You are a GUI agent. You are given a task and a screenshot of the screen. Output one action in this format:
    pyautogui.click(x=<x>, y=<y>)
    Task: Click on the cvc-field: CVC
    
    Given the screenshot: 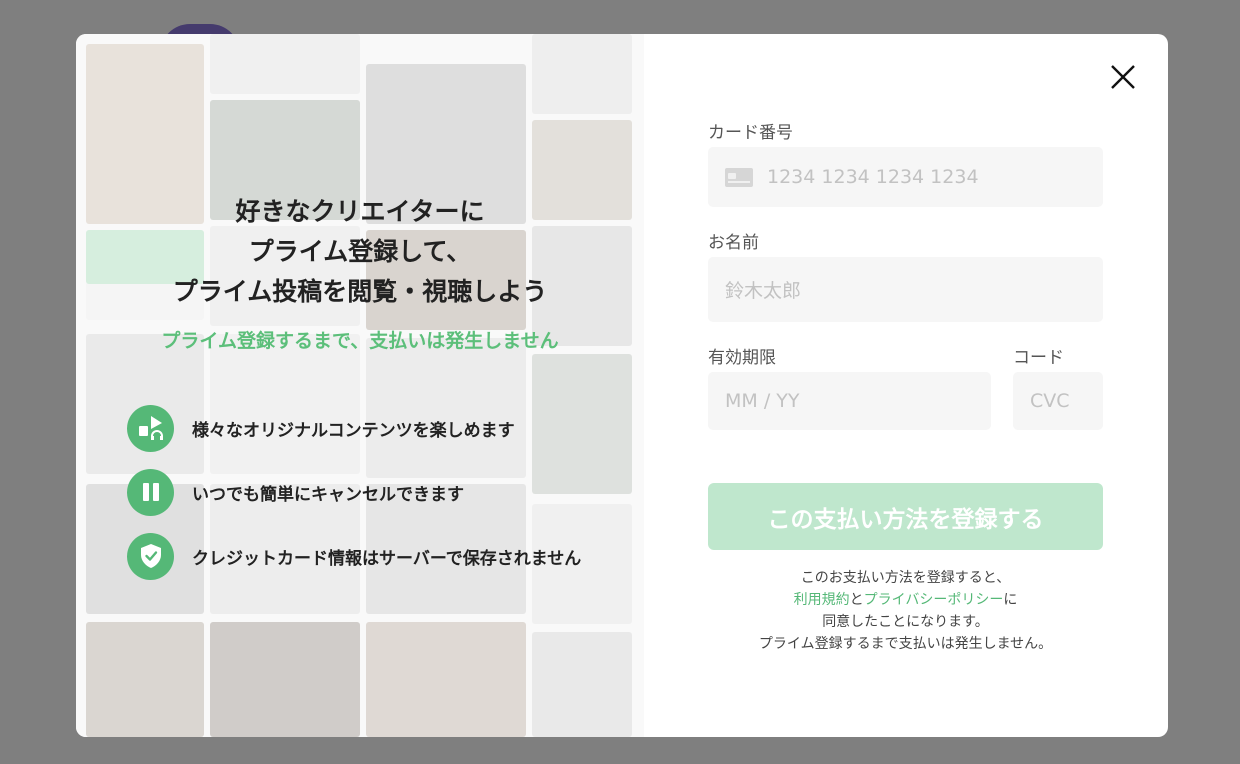 What is the action you would take?
    pyautogui.click(x=1058, y=401)
    